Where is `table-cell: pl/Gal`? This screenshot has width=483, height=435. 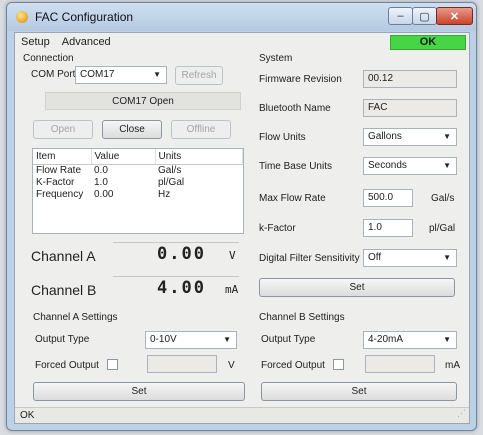
table-cell: pl/Gal is located at coordinates (171, 182).